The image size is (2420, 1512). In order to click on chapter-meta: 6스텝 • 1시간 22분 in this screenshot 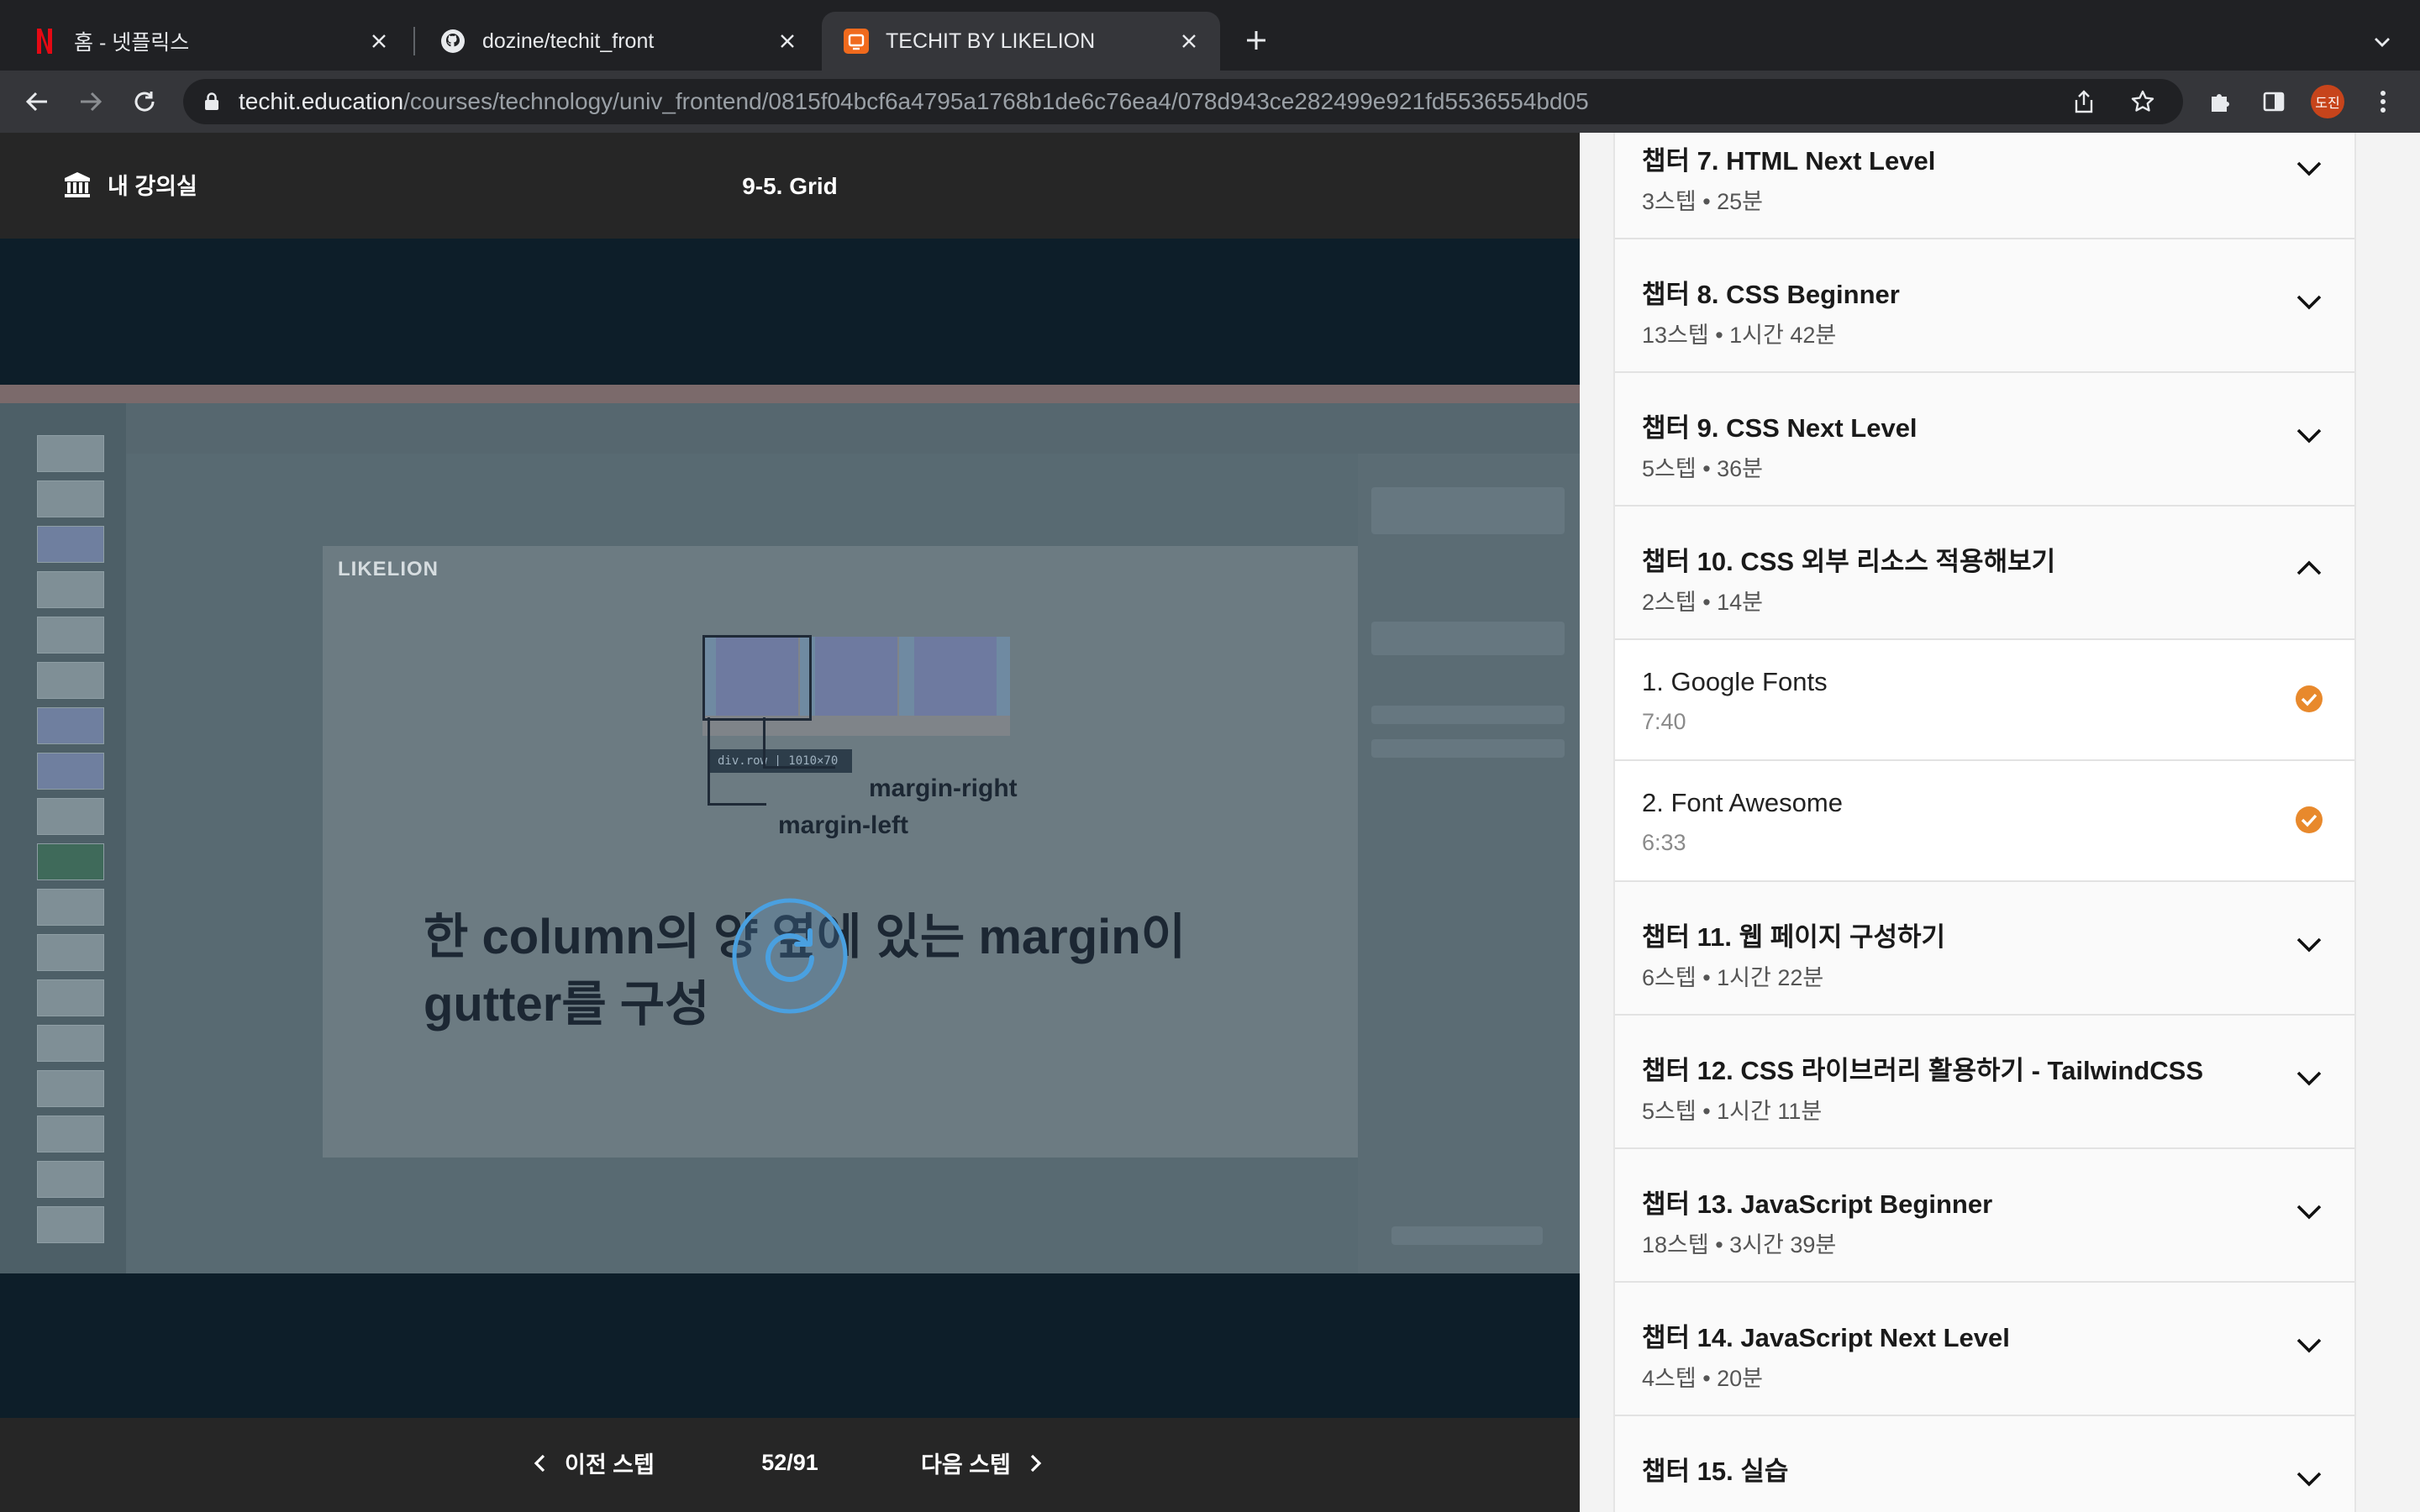, I will do `click(1733, 977)`.